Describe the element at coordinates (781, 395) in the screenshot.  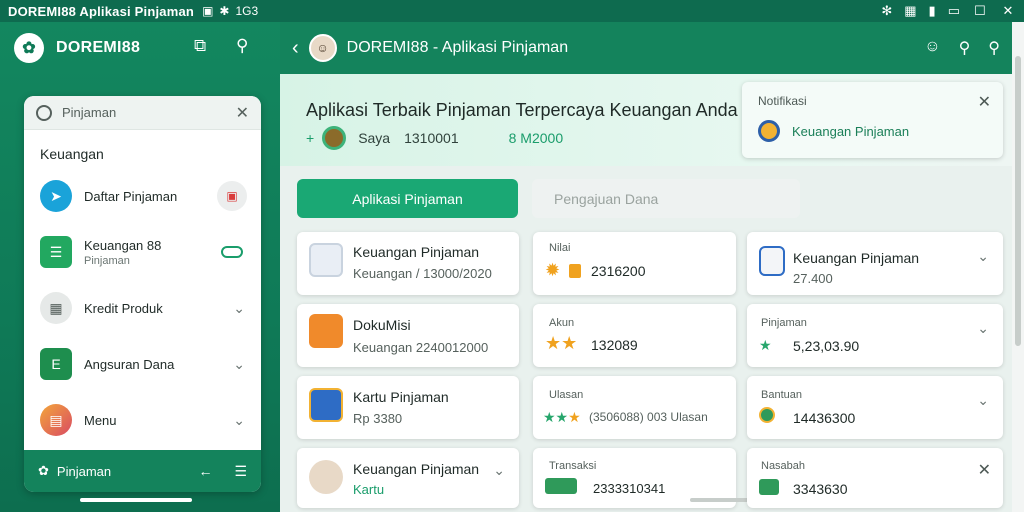
I see `stat-label: Bantuan` at that location.